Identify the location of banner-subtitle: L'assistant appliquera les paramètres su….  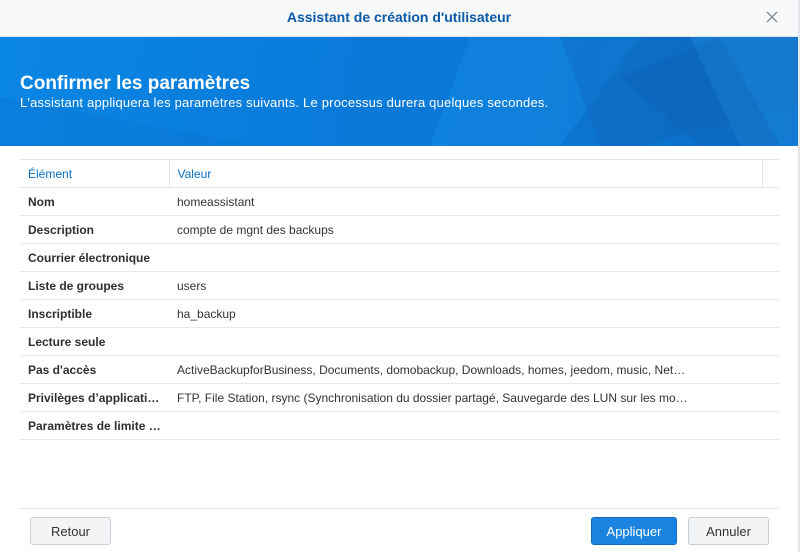
(284, 102).